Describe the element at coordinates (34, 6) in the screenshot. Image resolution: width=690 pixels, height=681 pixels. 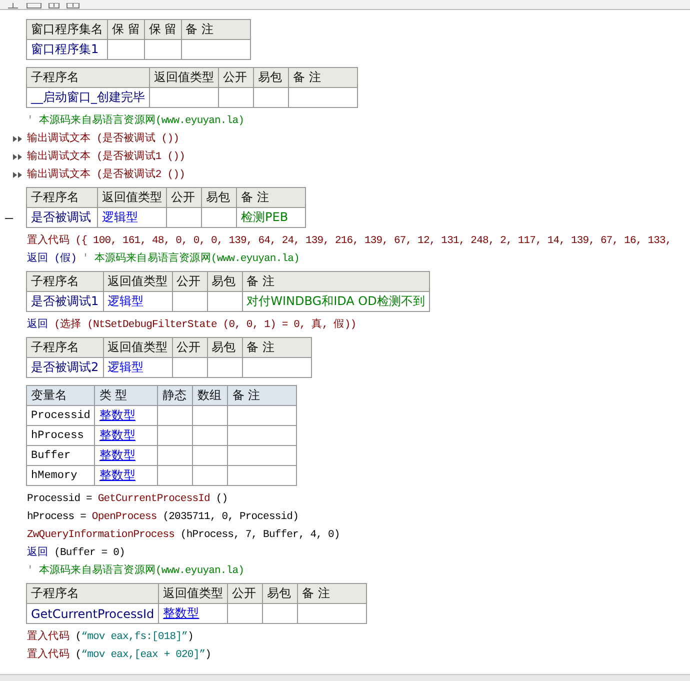
I see `window-icon` at that location.